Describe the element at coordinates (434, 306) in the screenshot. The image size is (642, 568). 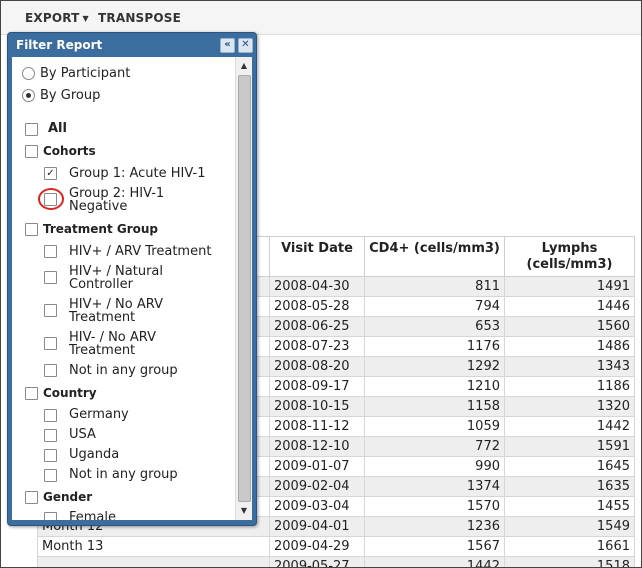
I see `cd4-cell: 794` at that location.